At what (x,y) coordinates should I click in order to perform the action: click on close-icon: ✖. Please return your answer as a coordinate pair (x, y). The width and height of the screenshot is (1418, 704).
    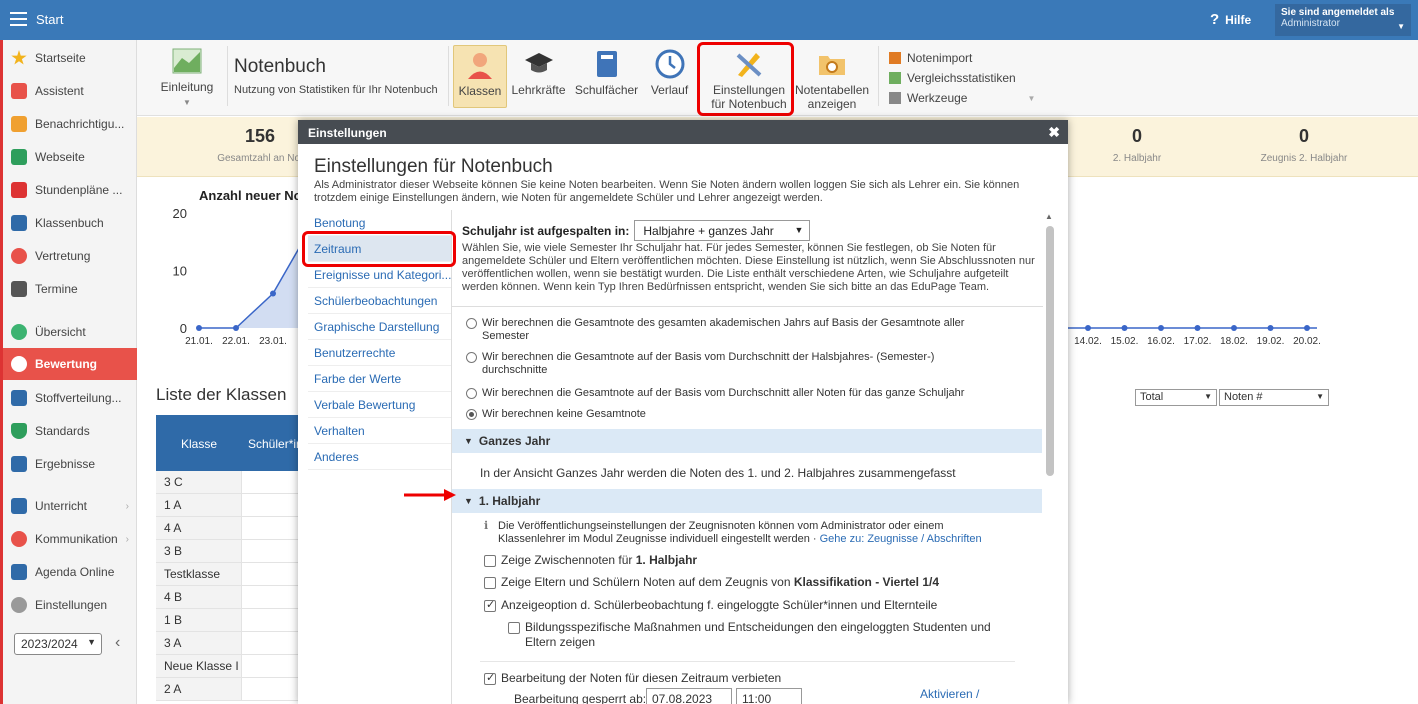
    Looking at the image, I should click on (1054, 132).